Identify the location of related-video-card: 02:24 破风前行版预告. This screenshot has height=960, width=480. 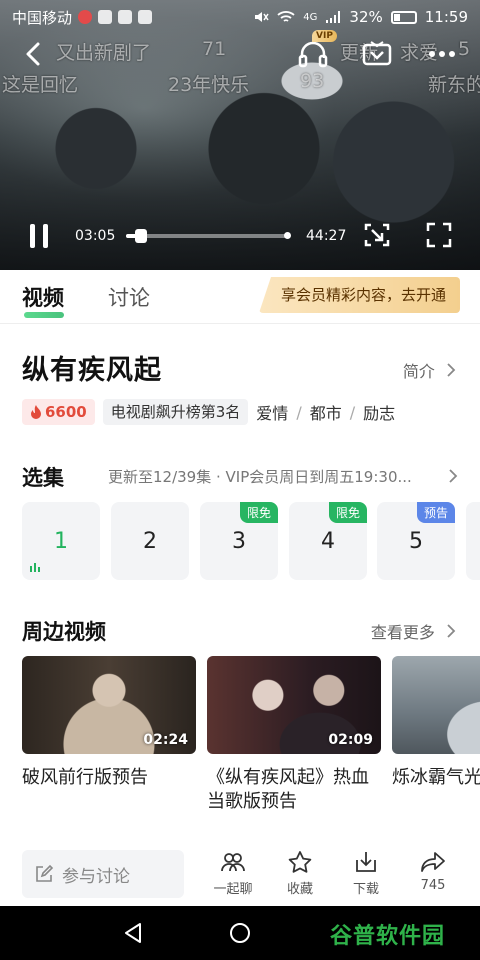
(109, 723).